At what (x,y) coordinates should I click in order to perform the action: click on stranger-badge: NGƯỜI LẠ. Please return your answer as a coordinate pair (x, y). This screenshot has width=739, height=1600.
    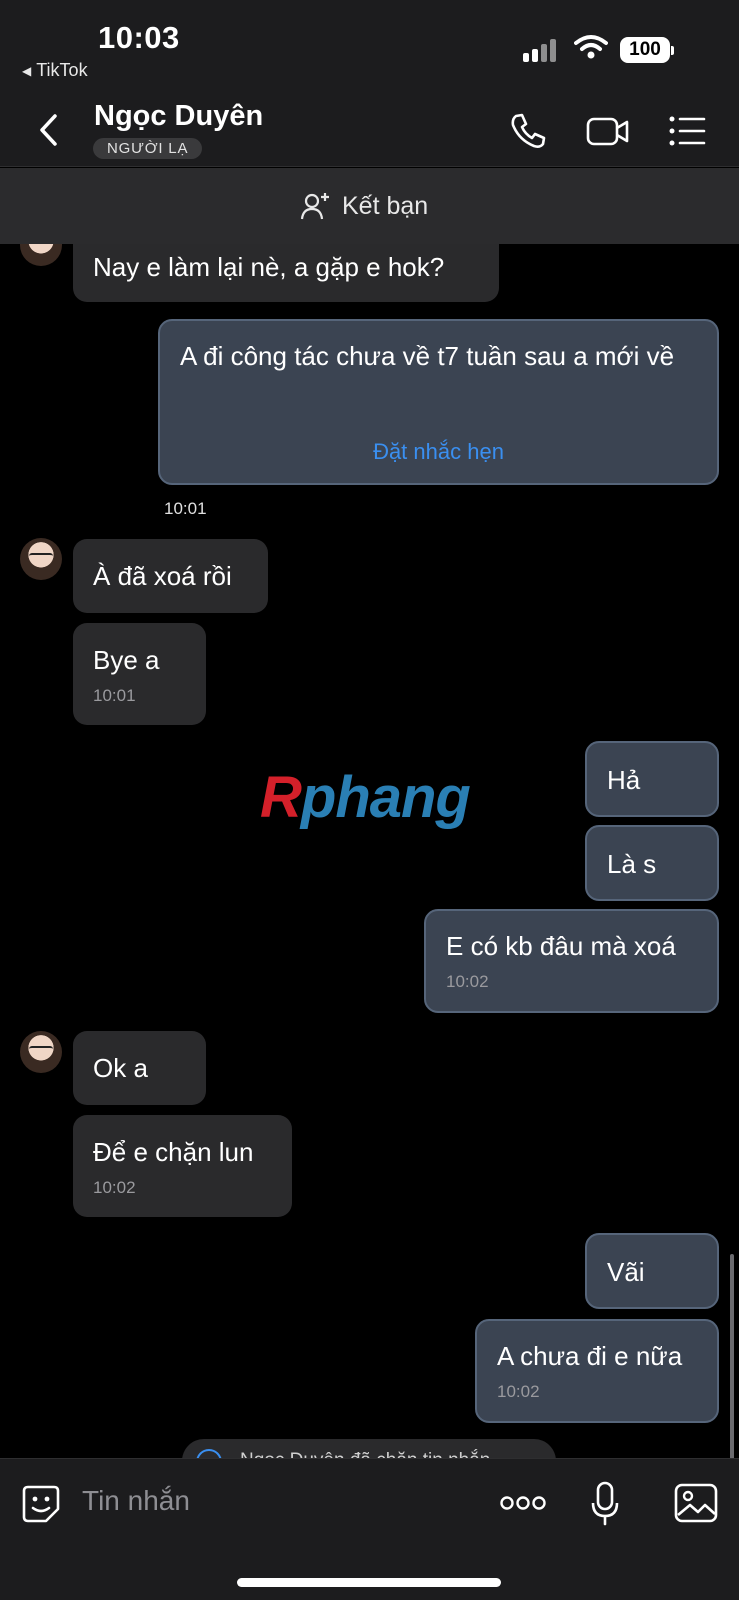
    Looking at the image, I should click on (148, 148).